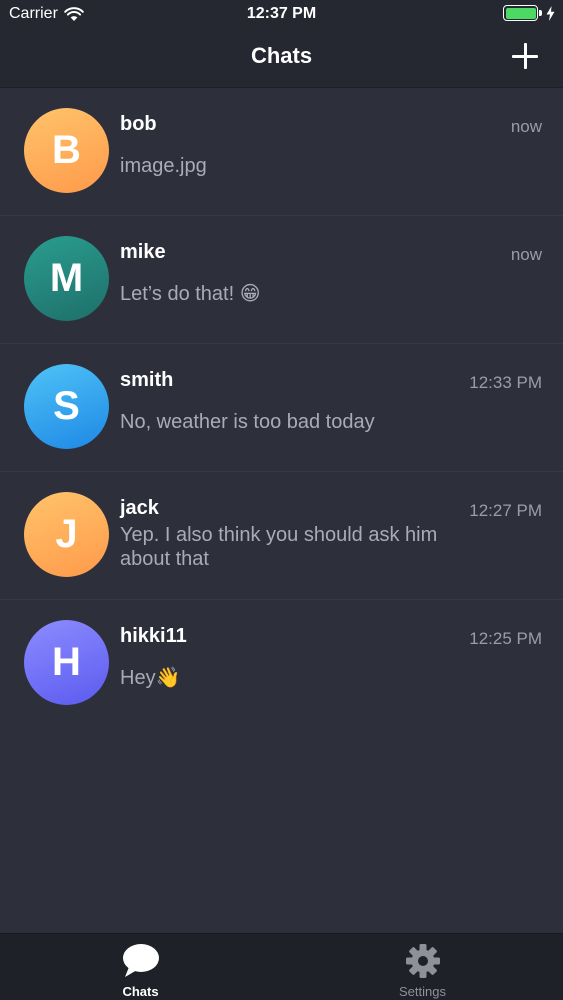 This screenshot has width=563, height=1000. I want to click on battery-fill, so click(520, 13).